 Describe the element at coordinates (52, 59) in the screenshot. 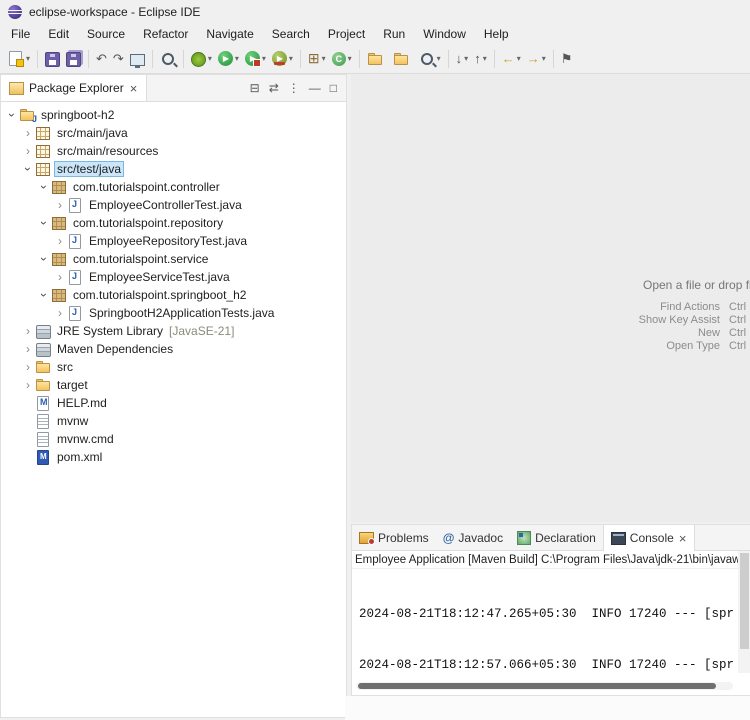

I see `save-button` at that location.